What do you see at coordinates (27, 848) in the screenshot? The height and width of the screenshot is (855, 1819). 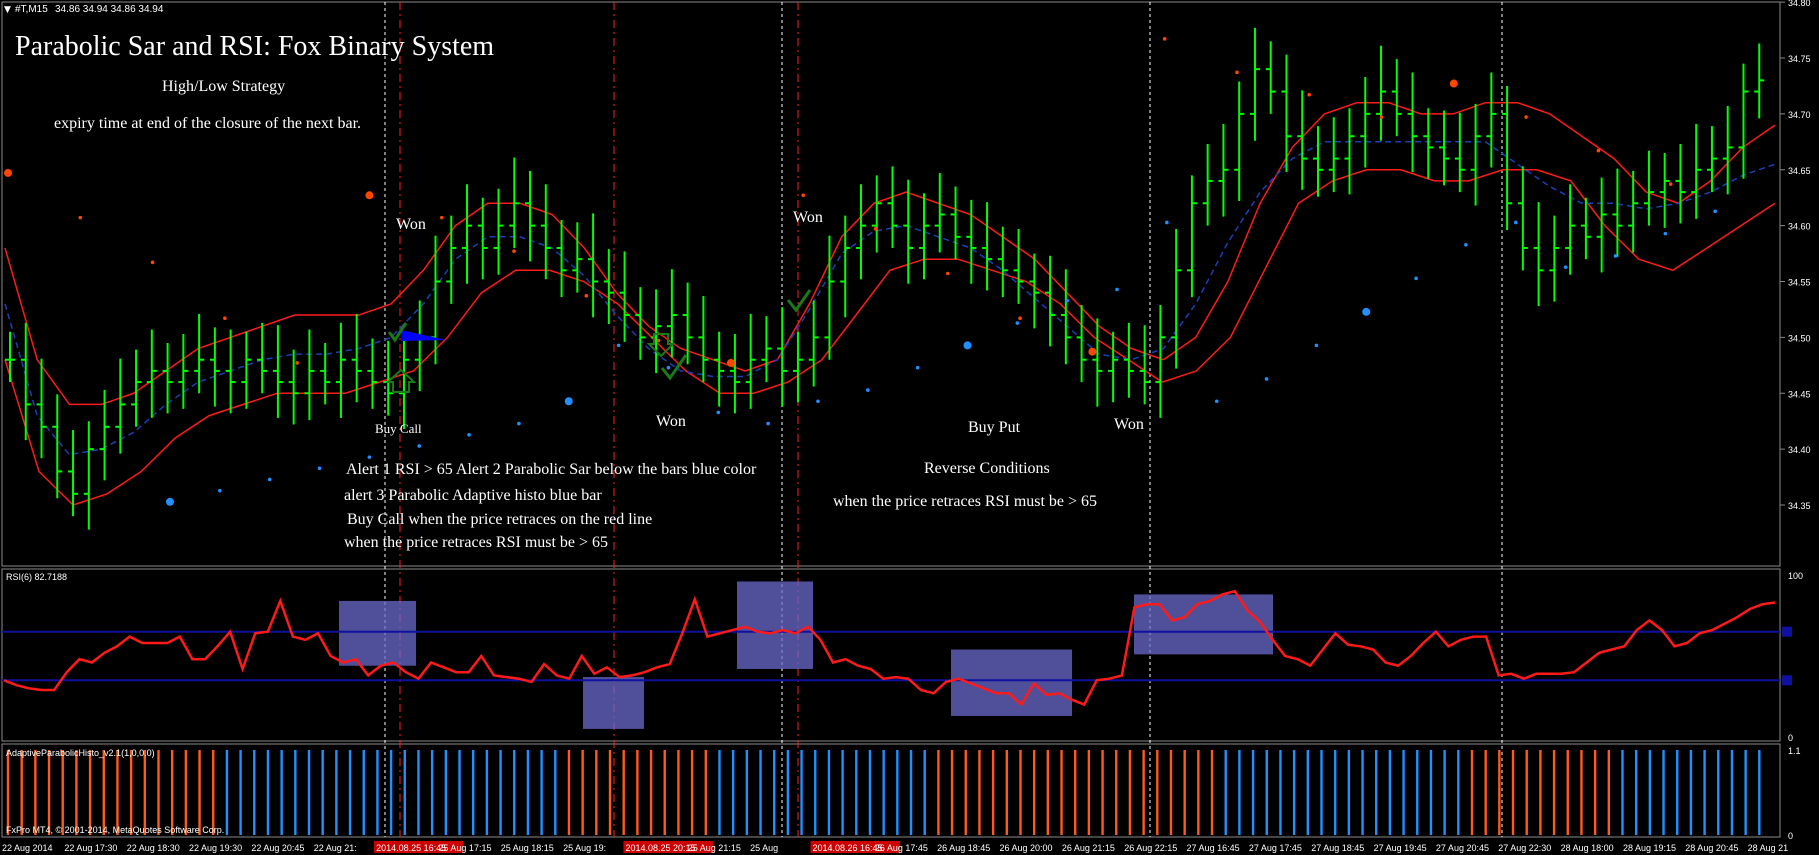 I see `x-axis-label: 22 Aug 2014` at bounding box center [27, 848].